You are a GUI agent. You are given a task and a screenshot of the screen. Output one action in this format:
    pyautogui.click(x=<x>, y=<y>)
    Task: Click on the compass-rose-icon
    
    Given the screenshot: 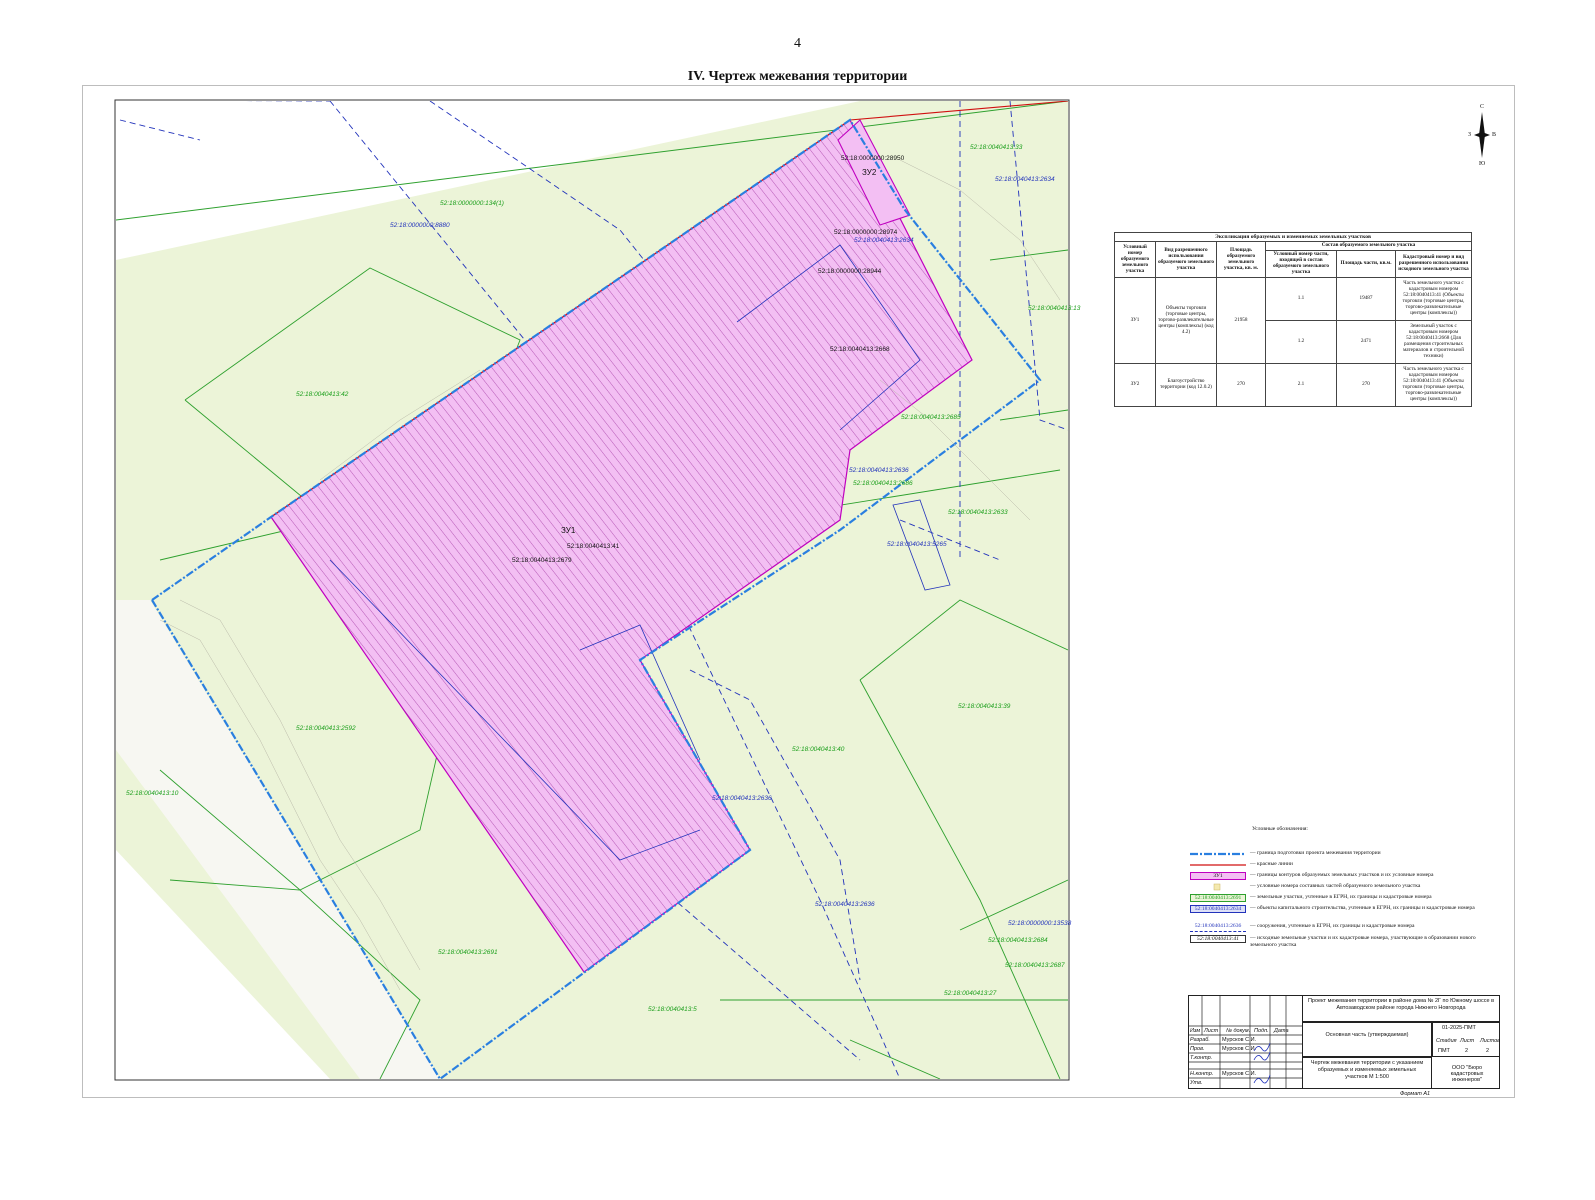 What is the action you would take?
    pyautogui.click(x=1482, y=135)
    